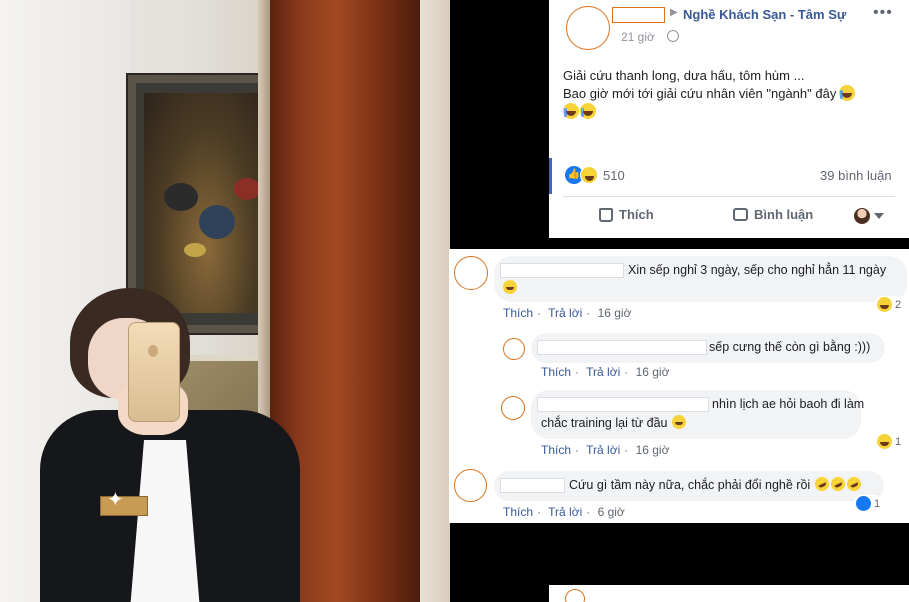  Describe the element at coordinates (606, 214) in the screenshot. I see `thumbs-up-icon` at that location.